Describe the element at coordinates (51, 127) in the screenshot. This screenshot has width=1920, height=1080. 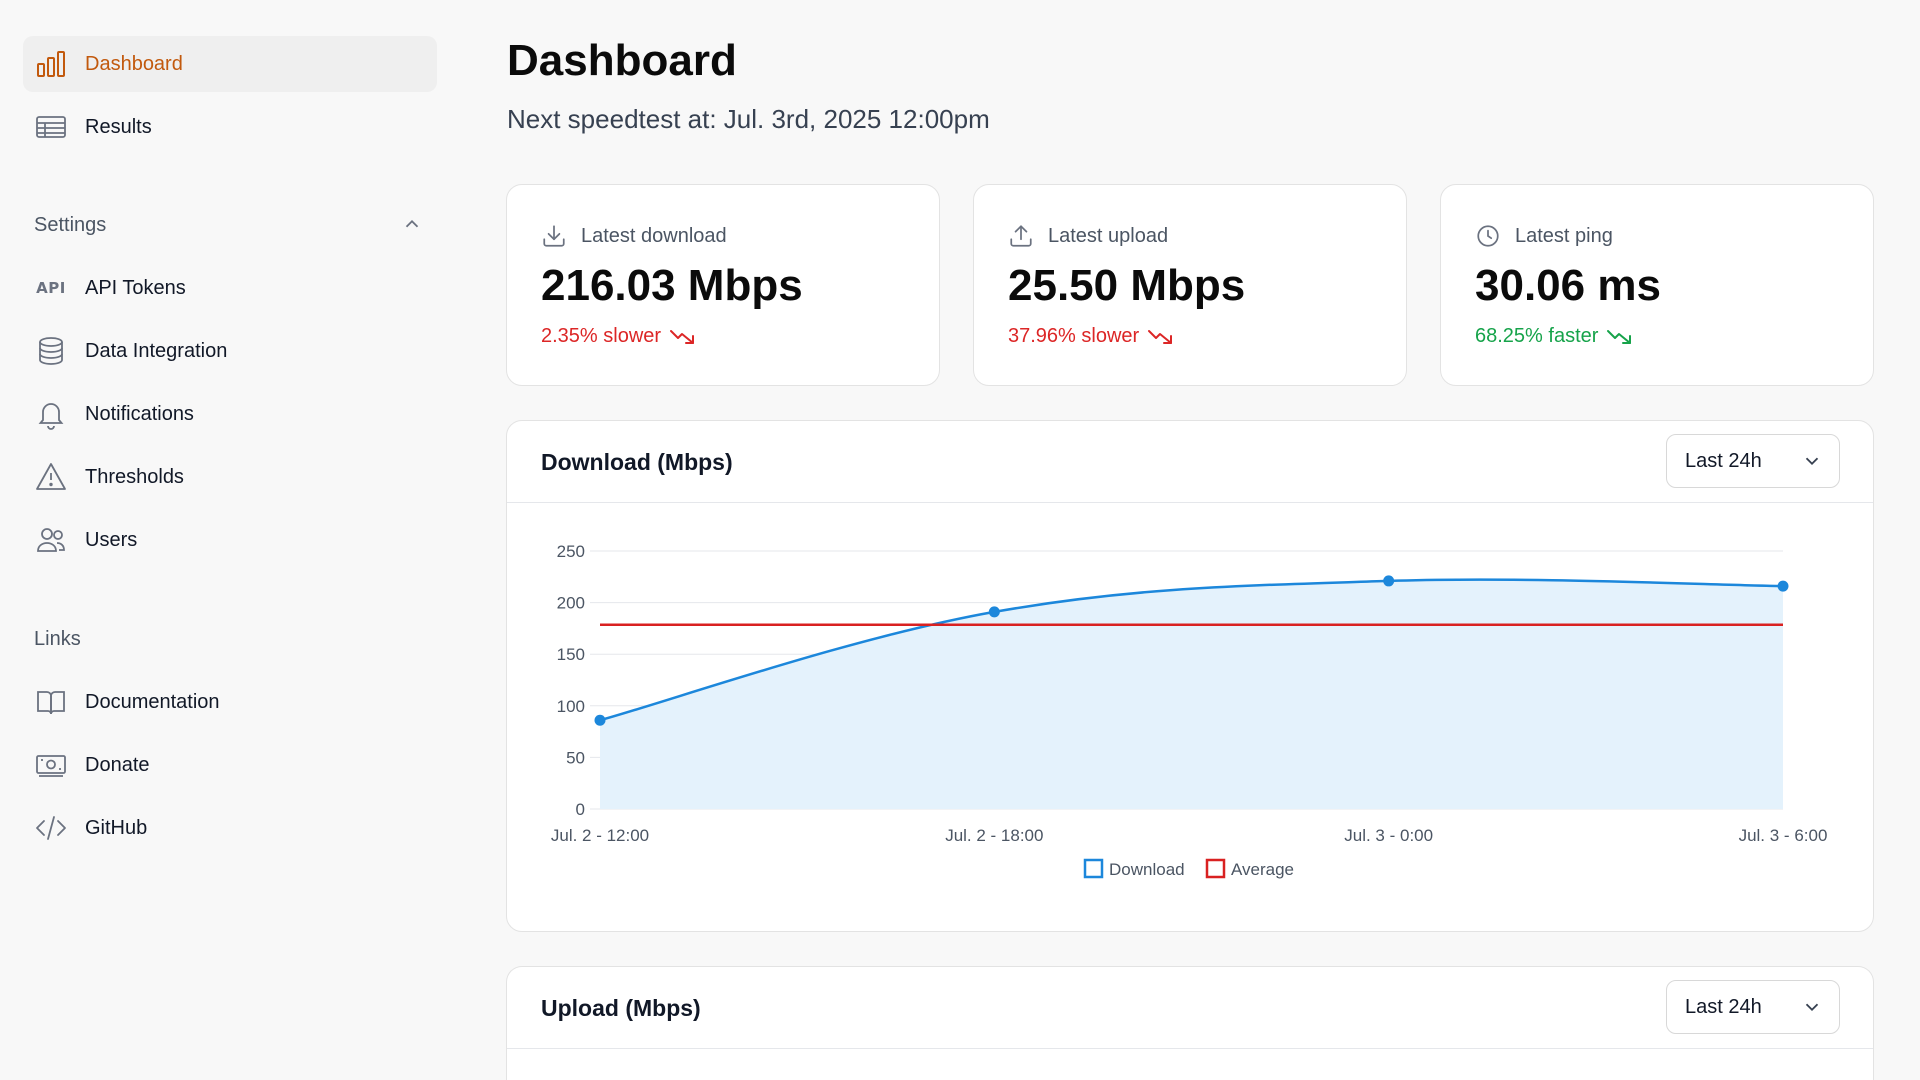
I see `table-icon` at that location.